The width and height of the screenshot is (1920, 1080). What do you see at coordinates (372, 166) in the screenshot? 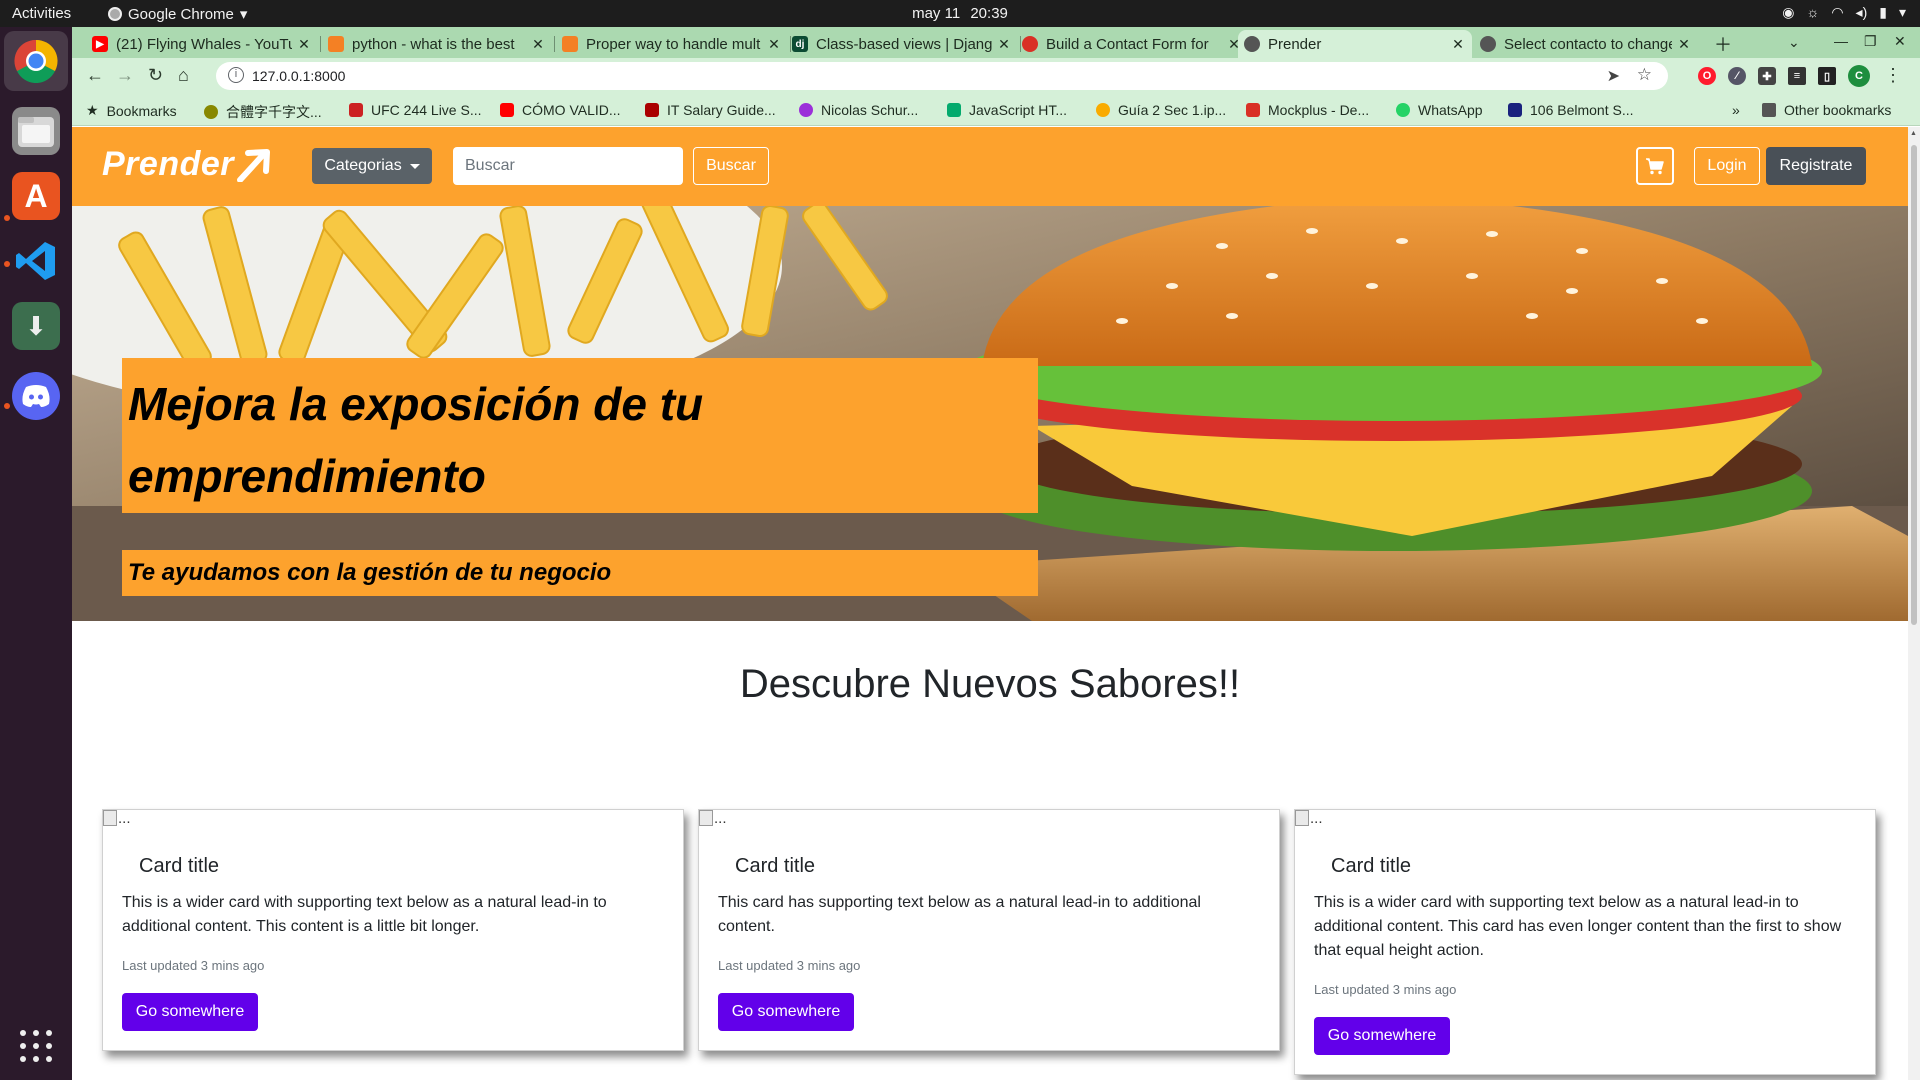
I see `categories-dropdown: Categorias` at bounding box center [372, 166].